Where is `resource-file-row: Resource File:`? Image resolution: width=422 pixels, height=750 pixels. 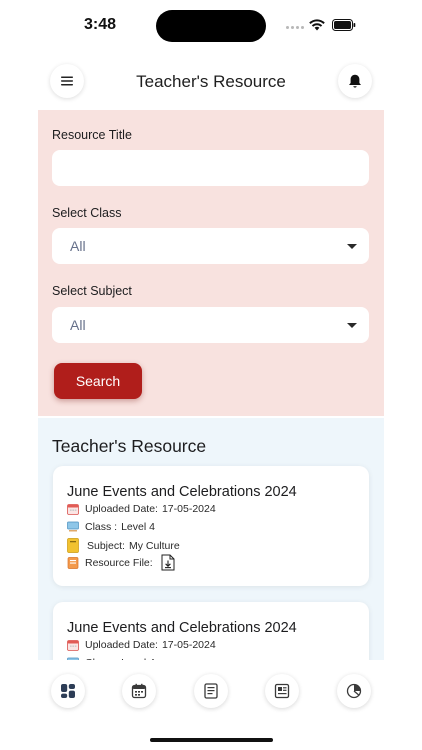
resource-file-row: Resource File: is located at coordinates (121, 562).